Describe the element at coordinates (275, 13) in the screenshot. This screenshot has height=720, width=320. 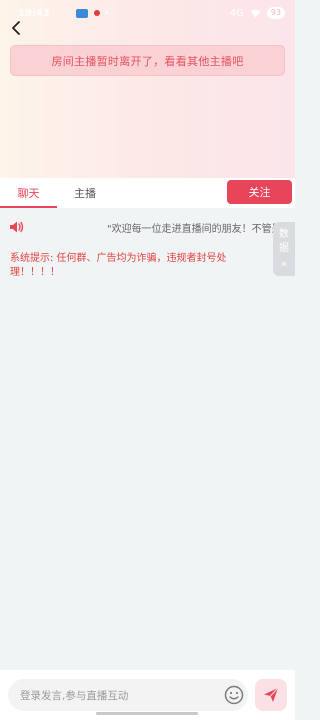
I see `battery-indicator: 93` at that location.